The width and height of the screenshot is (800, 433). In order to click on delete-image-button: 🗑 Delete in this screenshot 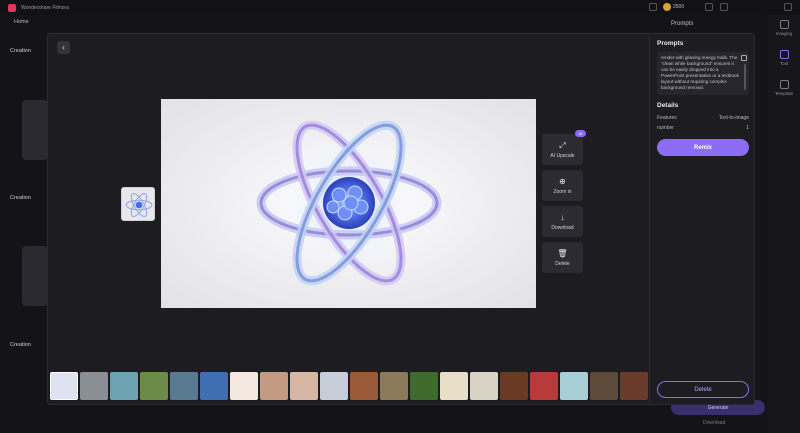, I will do `click(562, 257)`.